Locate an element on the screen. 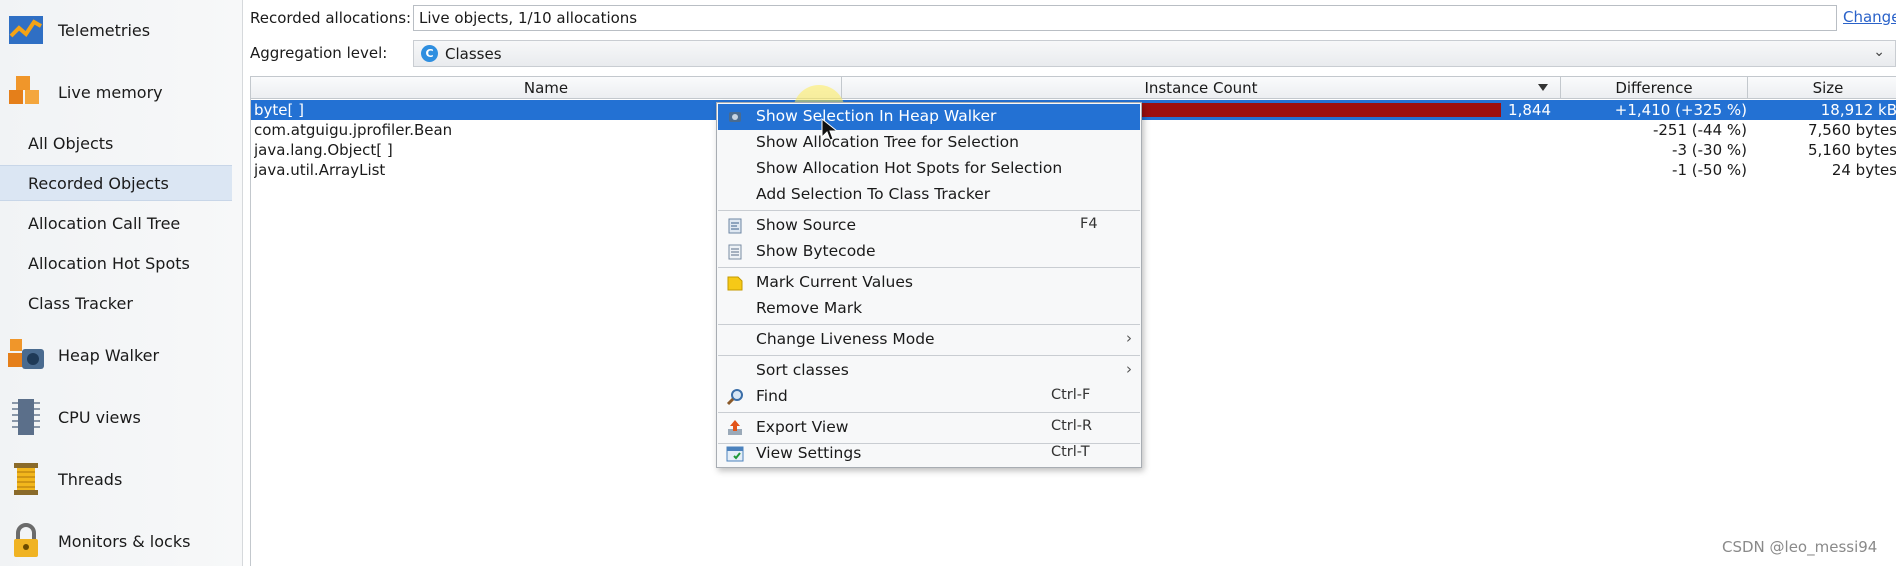  sidebar-item-threads: Threads is located at coordinates (121, 479).